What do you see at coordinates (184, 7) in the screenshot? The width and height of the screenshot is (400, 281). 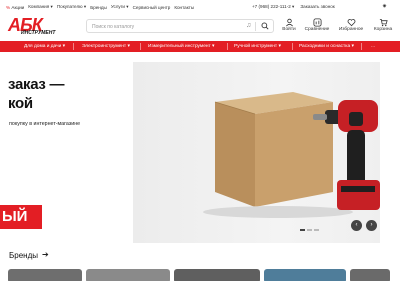 I see `top-nav-contacts: Контакты` at bounding box center [184, 7].